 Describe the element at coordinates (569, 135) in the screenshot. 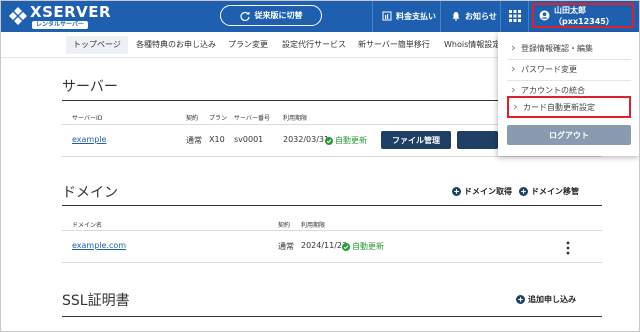

I see `logout-button: ログアウト` at that location.